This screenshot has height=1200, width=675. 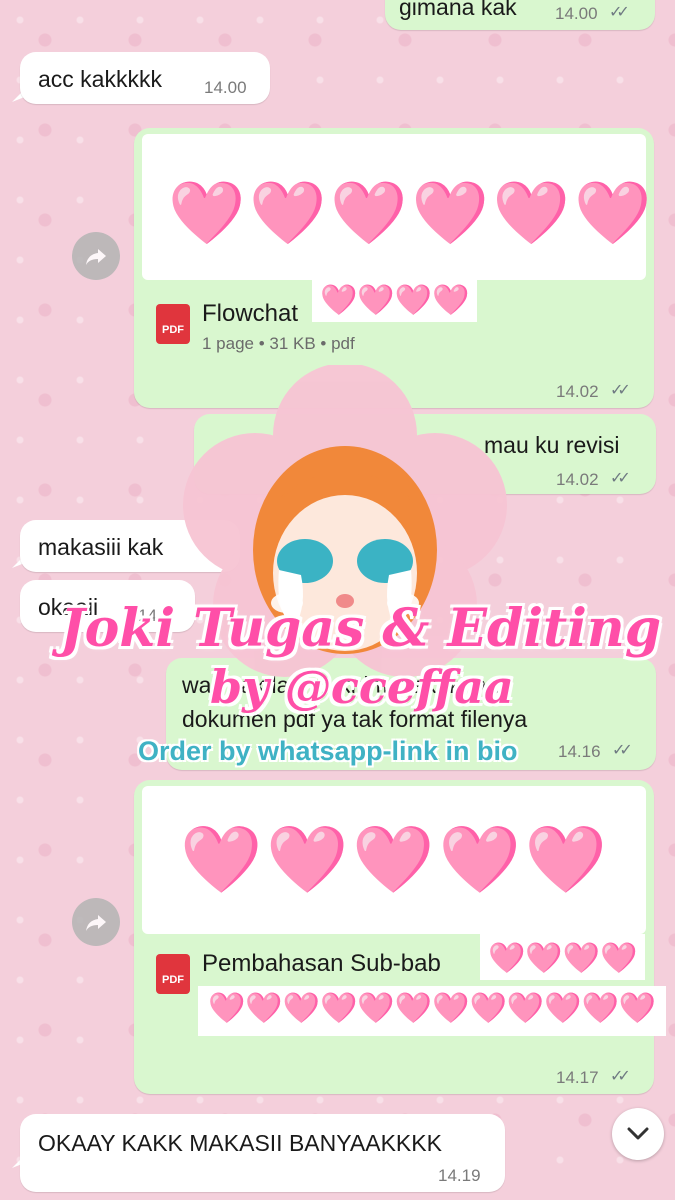 What do you see at coordinates (100, 79) in the screenshot?
I see `message-text: acc kakkkkk` at bounding box center [100, 79].